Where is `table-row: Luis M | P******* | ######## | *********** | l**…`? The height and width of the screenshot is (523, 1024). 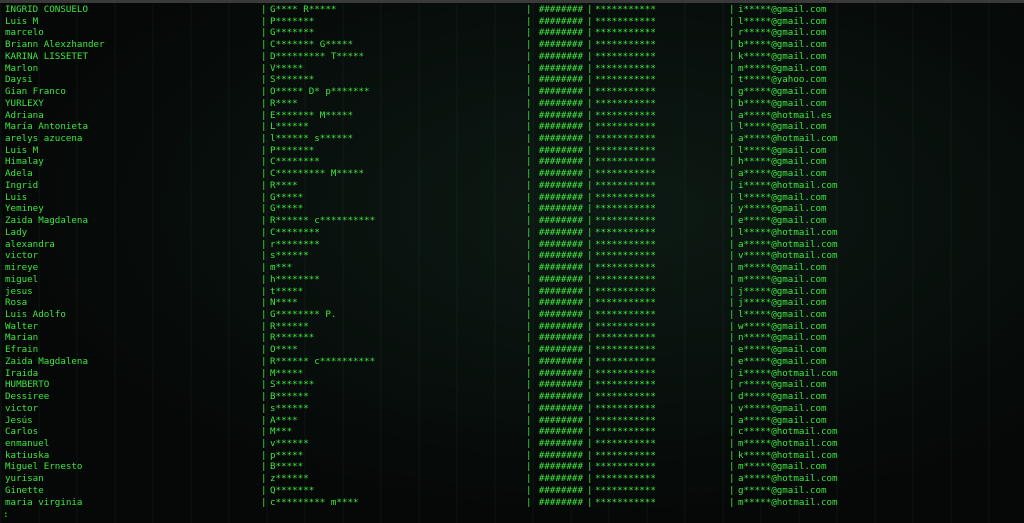 table-row: Luis M | P******* | ######## | *********** | l**… is located at coordinates (512, 151).